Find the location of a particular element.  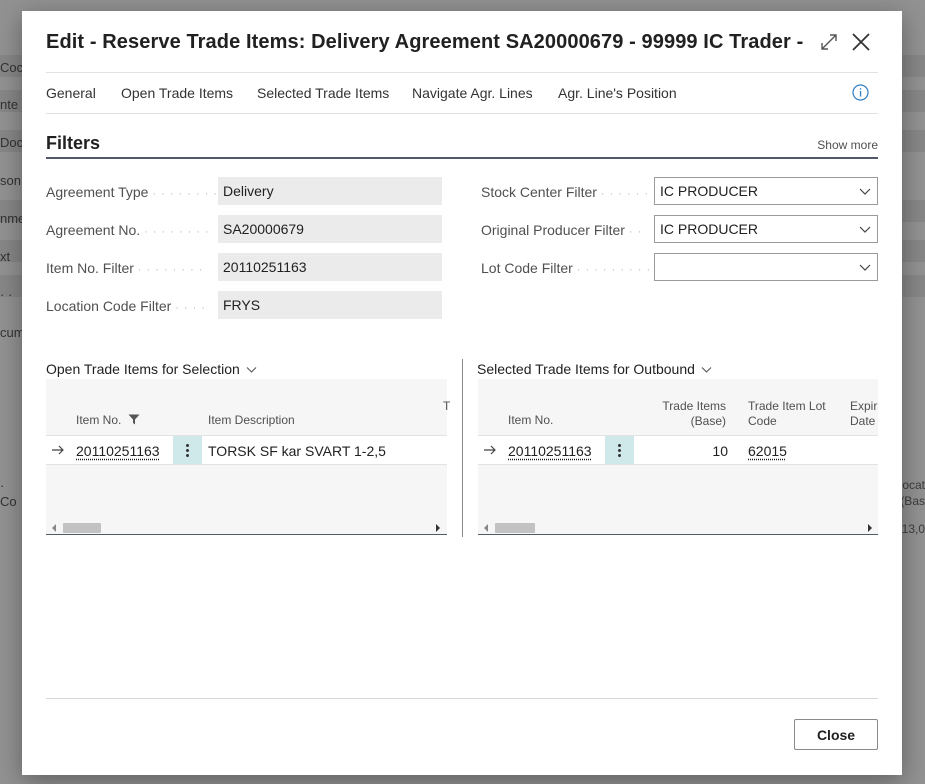

selected-items-part-title: Selected Trade Items for Outbound is located at coordinates (594, 369).